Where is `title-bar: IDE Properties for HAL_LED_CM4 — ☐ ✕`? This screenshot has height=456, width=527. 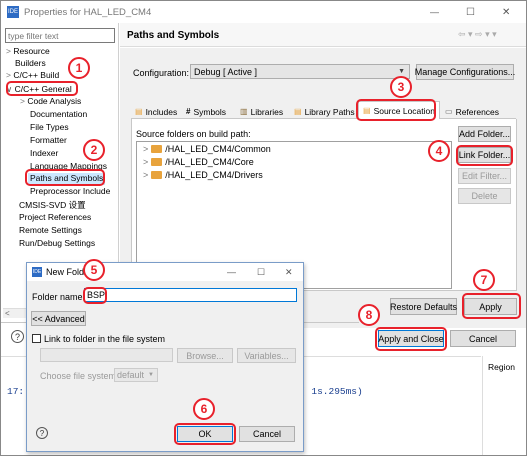 title-bar: IDE Properties for HAL_LED_CM4 — ☐ ✕ is located at coordinates (263, 12).